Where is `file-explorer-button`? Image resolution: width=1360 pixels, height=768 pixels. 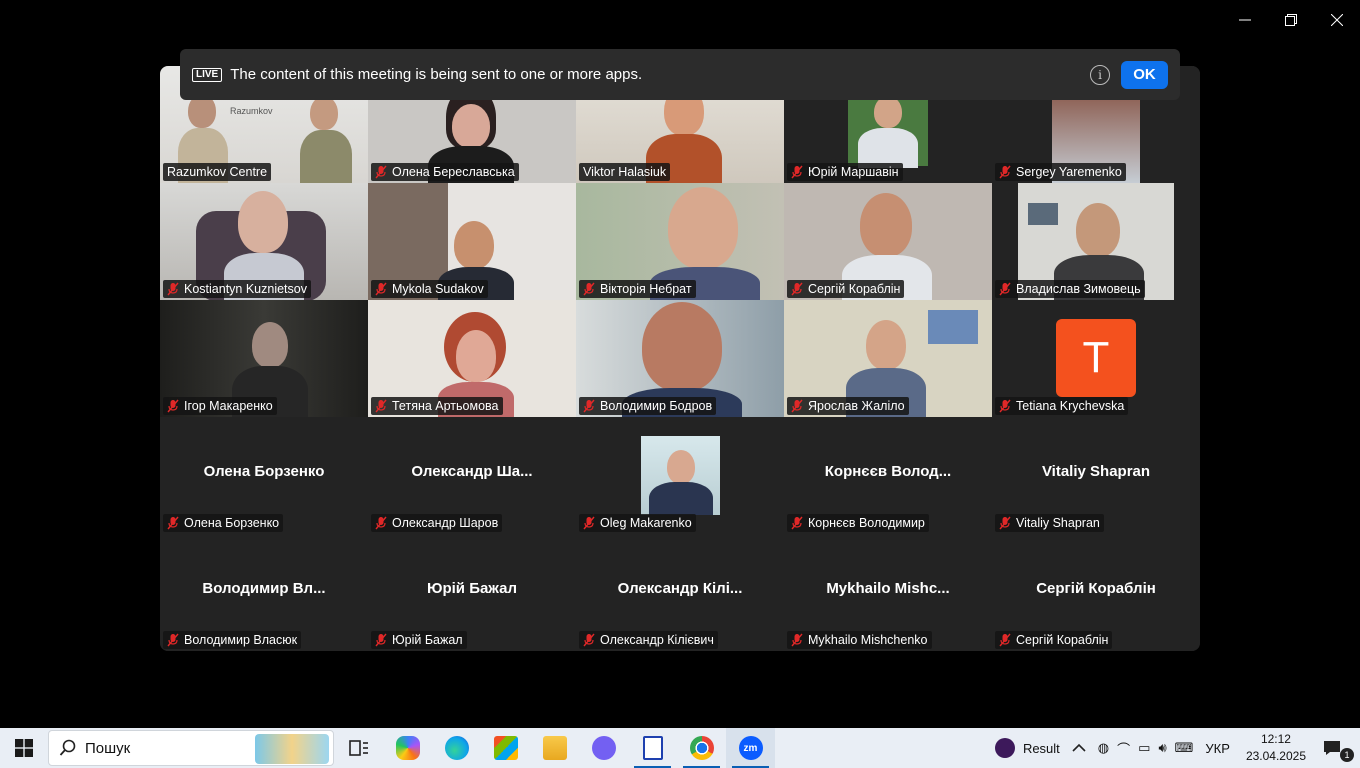 file-explorer-button is located at coordinates (554, 748).